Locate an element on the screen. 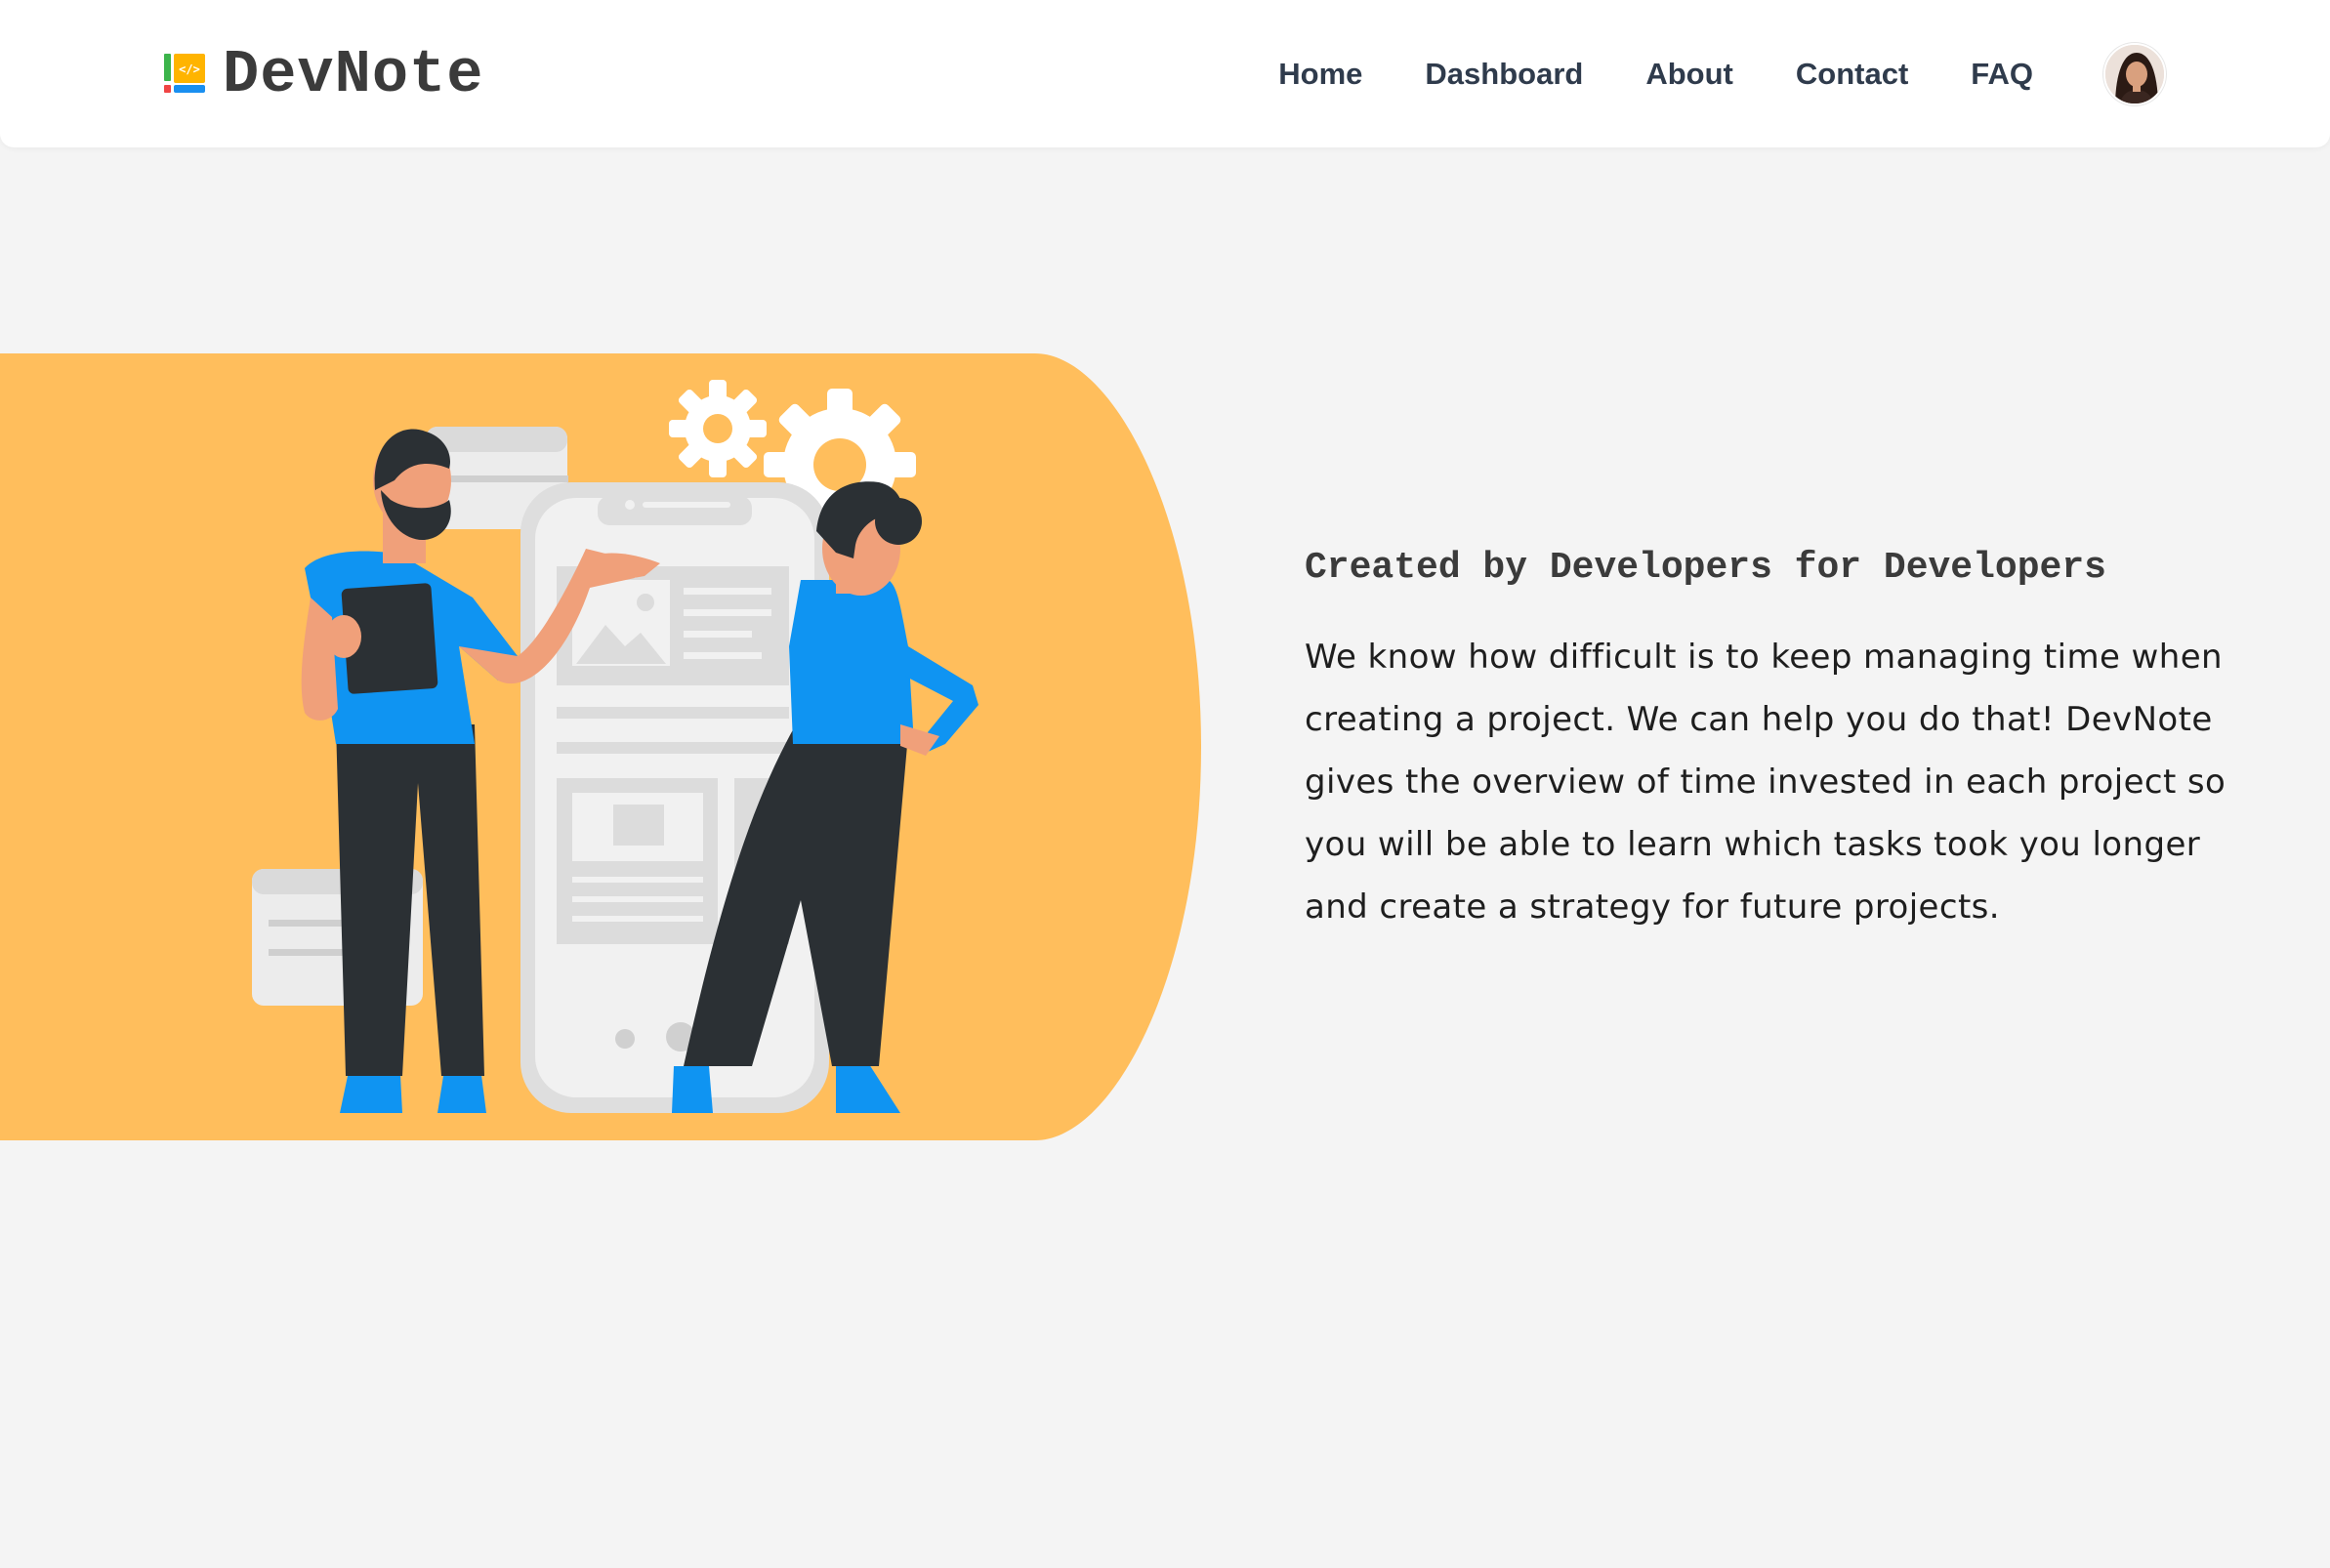 The image size is (2330, 1568). brand-name: DevNote is located at coordinates (353, 74).